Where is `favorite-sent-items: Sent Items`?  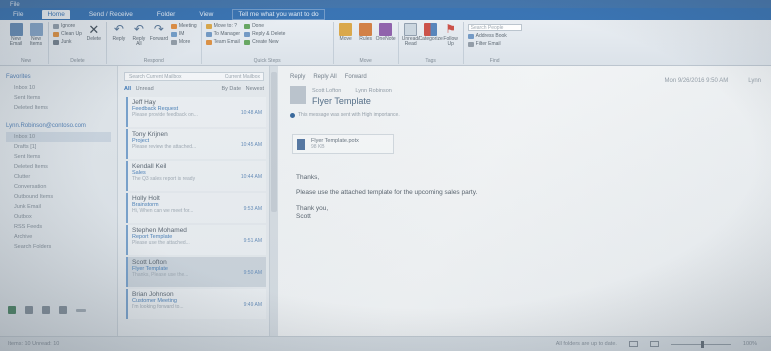 favorite-sent-items: Sent Items is located at coordinates (58, 98).